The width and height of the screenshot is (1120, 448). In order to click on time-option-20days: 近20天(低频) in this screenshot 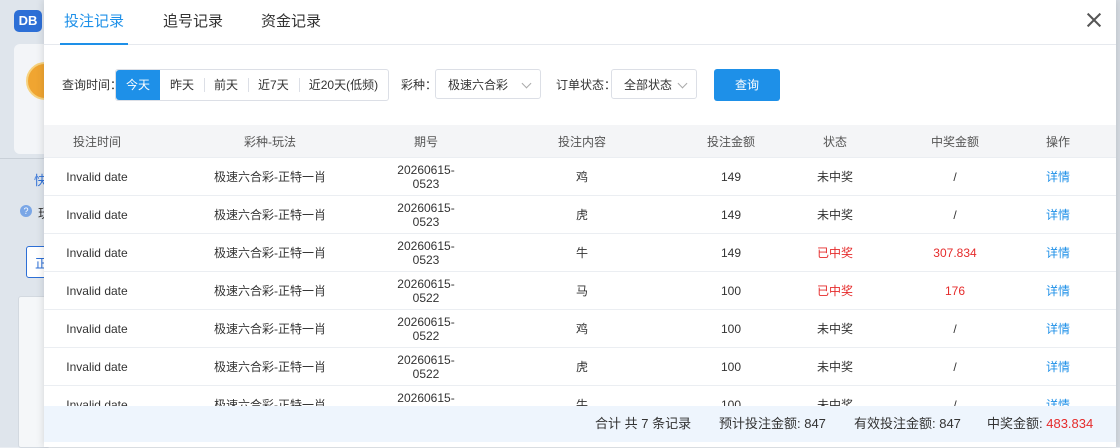, I will do `click(343, 85)`.